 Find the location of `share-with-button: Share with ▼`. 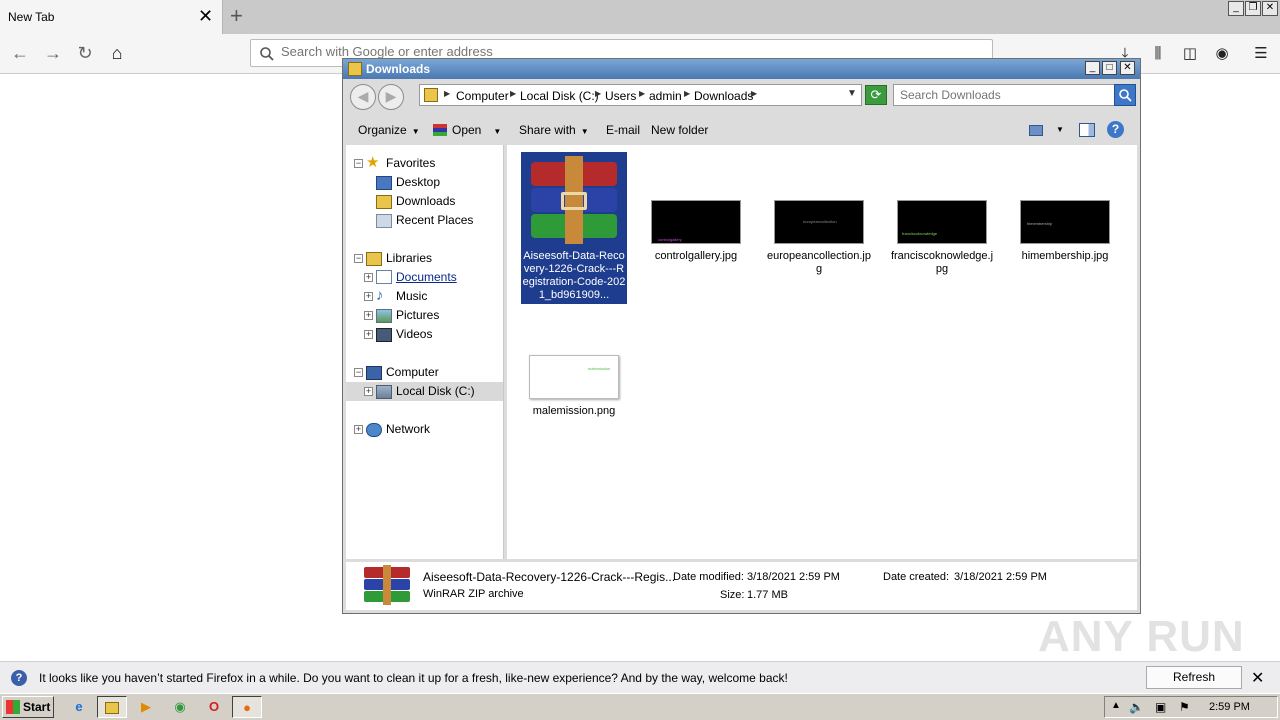

share-with-button: Share with ▼ is located at coordinates (554, 130).